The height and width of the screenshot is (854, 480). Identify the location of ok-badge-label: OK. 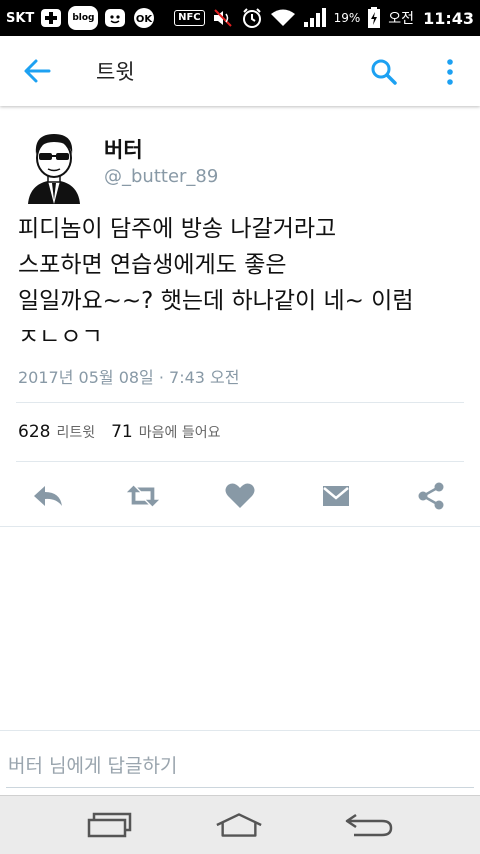
(145, 19).